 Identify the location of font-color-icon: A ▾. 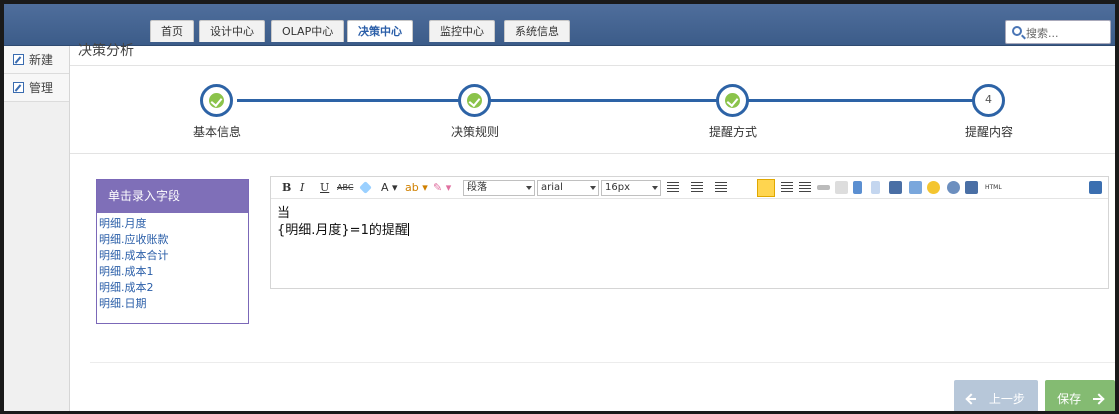
(389, 188).